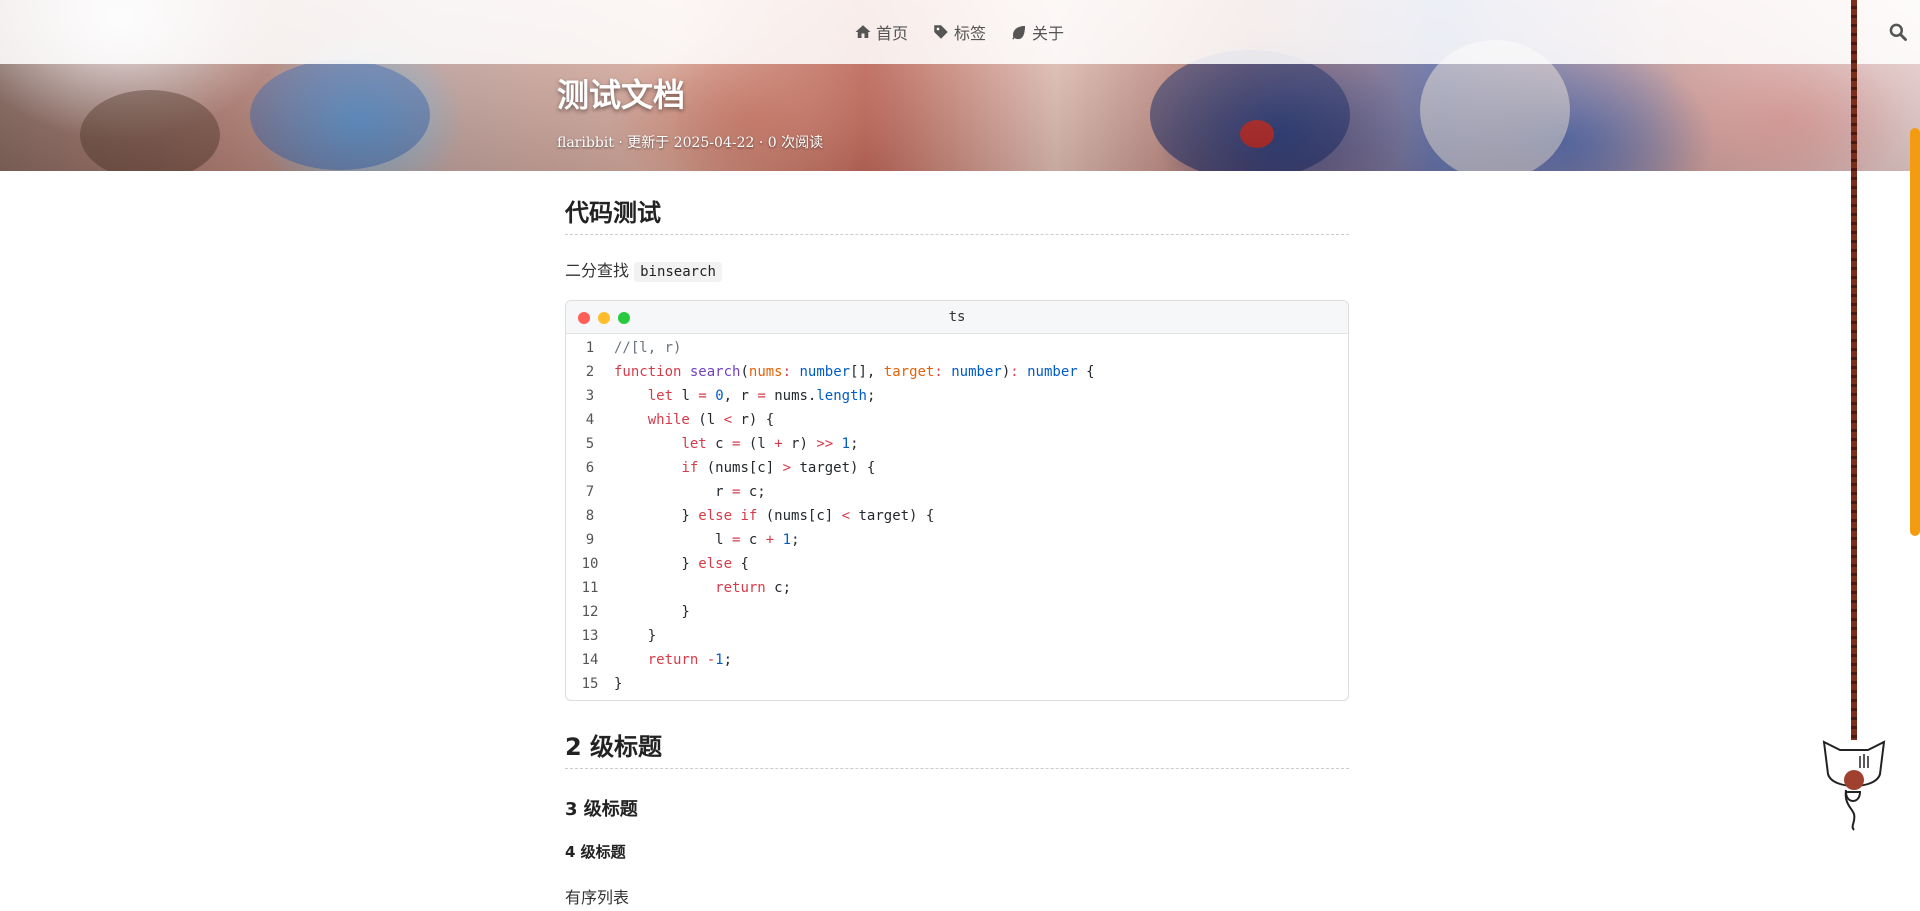 Image resolution: width=1920 pixels, height=911 pixels. What do you see at coordinates (1006, 372) in the screenshot?
I see `code-token: )` at bounding box center [1006, 372].